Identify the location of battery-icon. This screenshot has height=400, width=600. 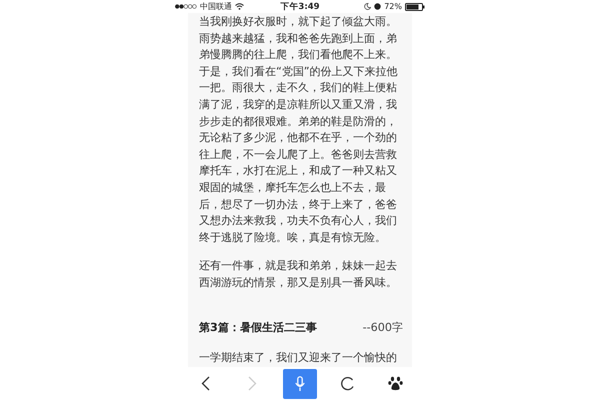
(415, 6).